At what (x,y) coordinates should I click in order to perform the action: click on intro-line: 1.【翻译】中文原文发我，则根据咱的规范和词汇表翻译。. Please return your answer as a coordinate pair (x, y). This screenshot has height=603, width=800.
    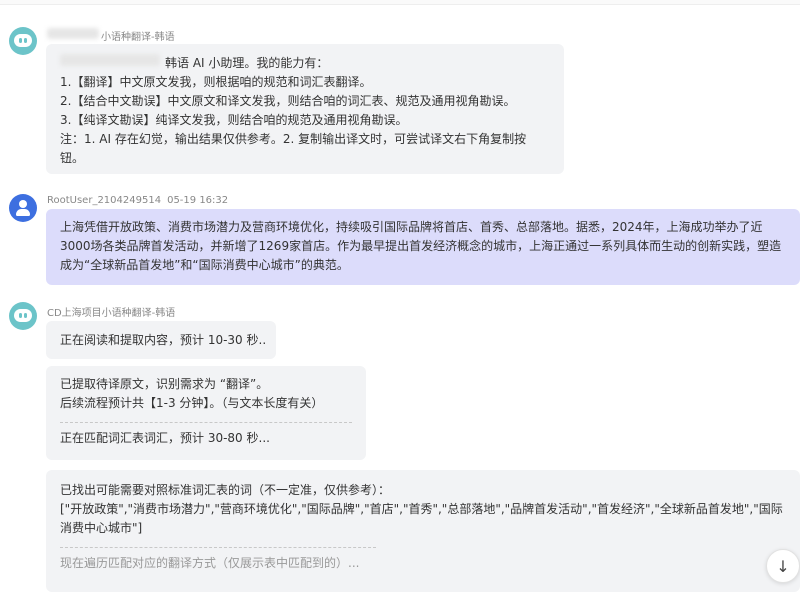
    Looking at the image, I should click on (216, 82).